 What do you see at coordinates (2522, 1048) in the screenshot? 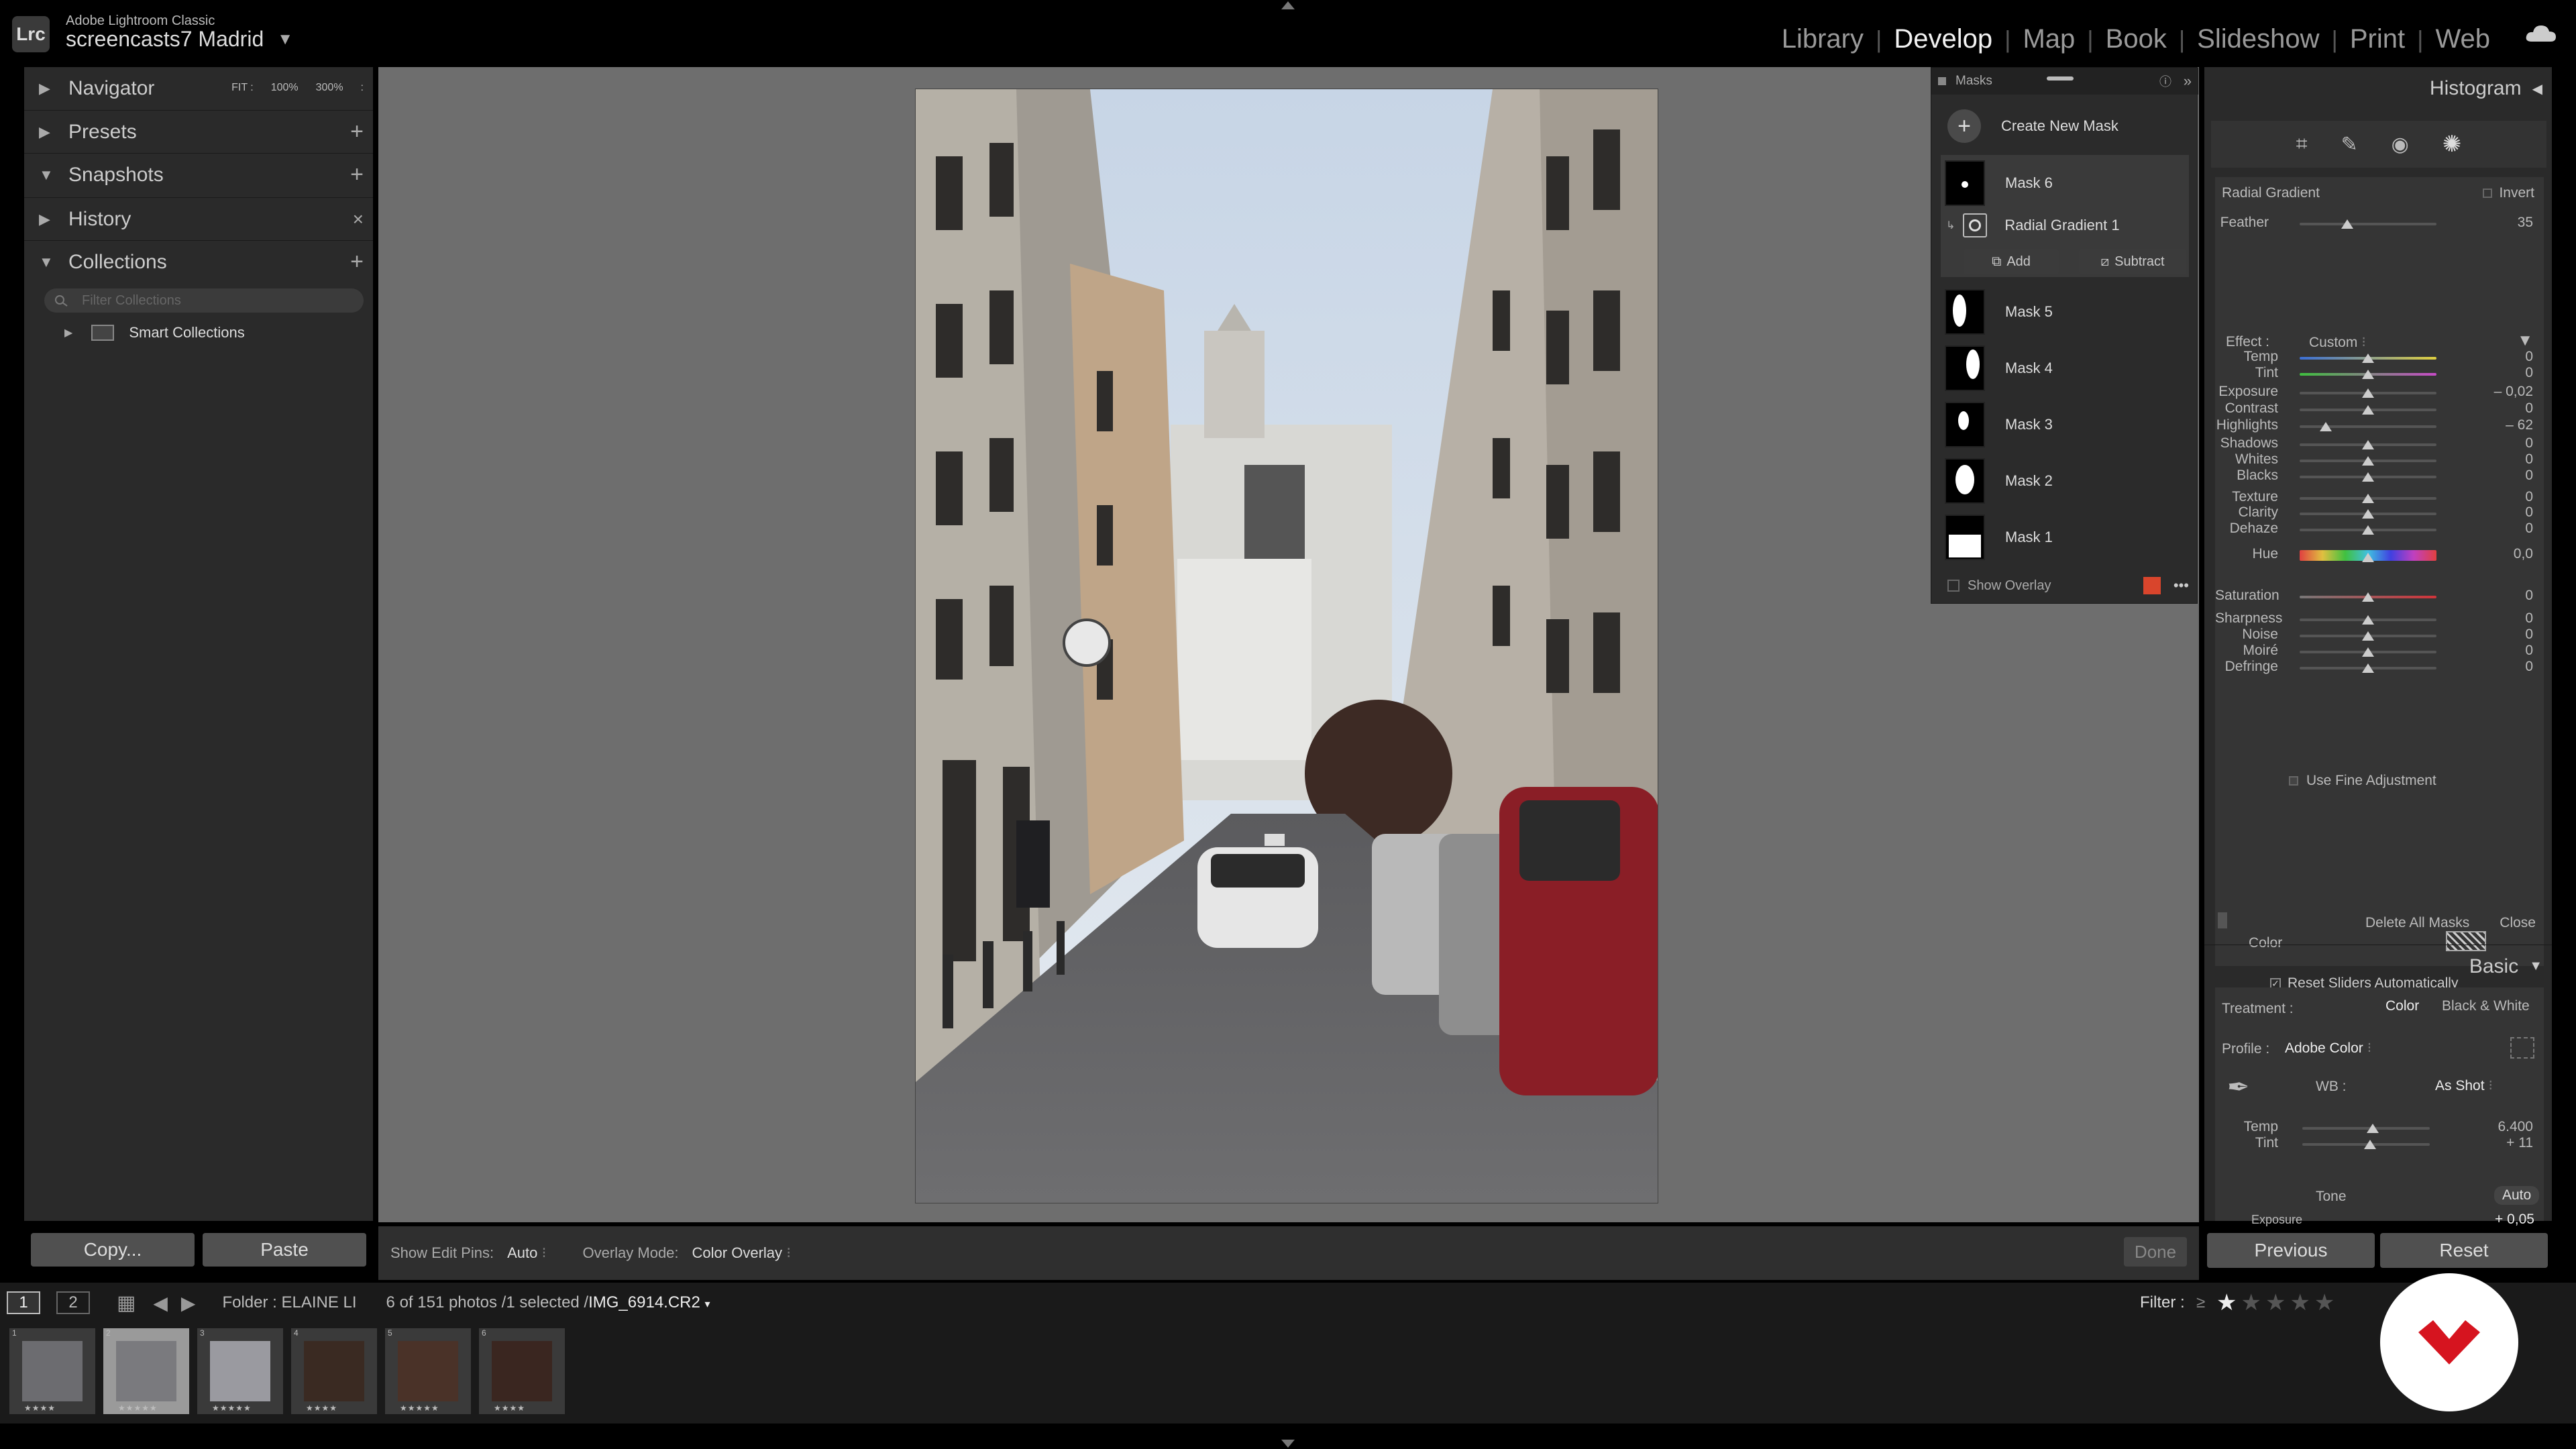
I see `profile-browser-grid-icon` at bounding box center [2522, 1048].